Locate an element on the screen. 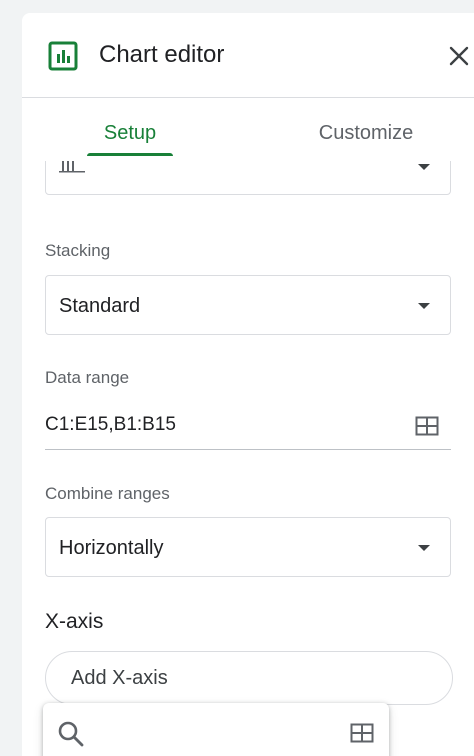 Image resolution: width=474 pixels, height=756 pixels. tab-customize: Customize is located at coordinates (366, 128).